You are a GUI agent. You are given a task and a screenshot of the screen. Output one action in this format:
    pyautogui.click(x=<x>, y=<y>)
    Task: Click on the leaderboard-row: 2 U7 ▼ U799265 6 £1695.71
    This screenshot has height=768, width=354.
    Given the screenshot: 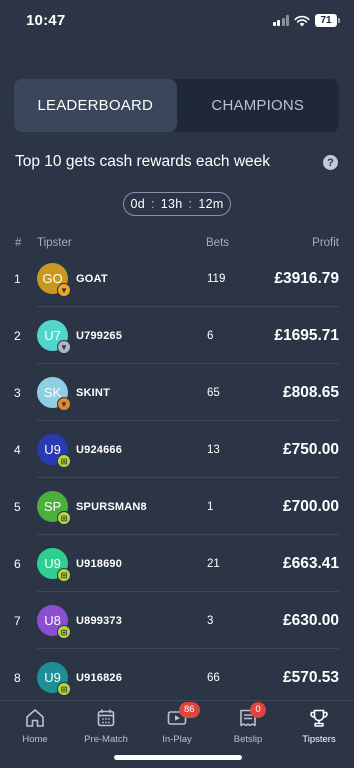 What is the action you would take?
    pyautogui.click(x=177, y=335)
    